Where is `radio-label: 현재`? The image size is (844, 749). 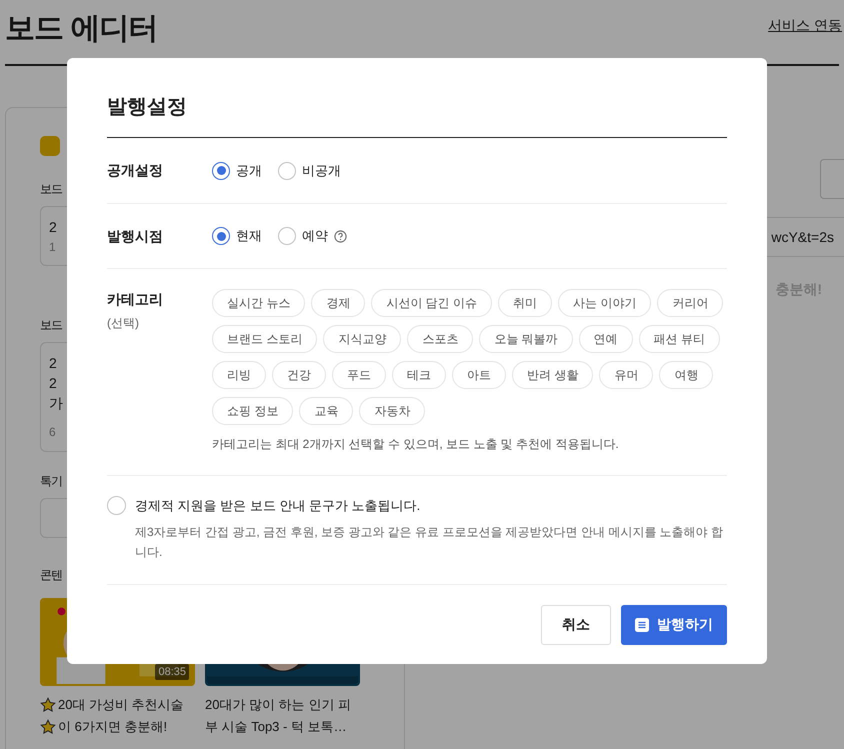
radio-label: 현재 is located at coordinates (249, 236).